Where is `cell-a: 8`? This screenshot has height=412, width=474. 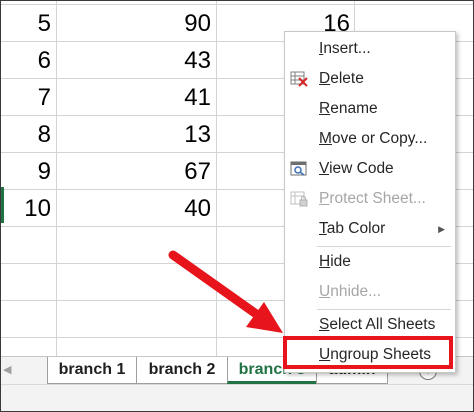 cell-a: 8 is located at coordinates (26, 135).